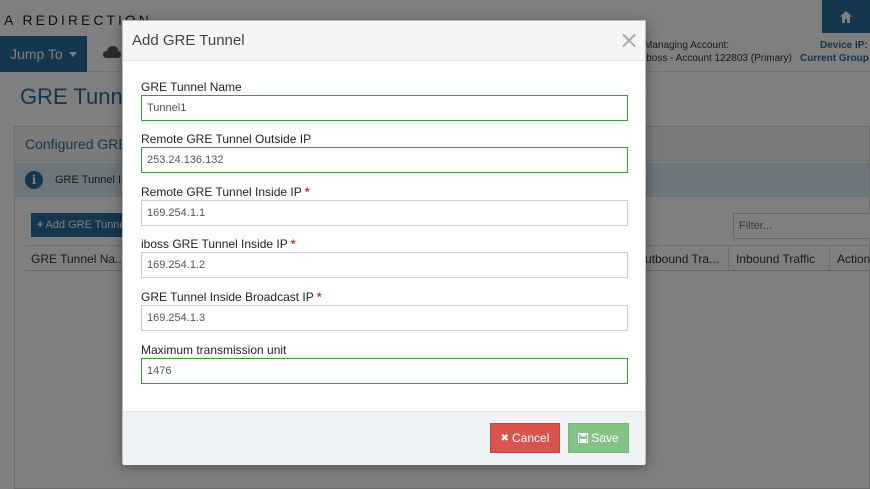 The width and height of the screenshot is (870, 489). Describe the element at coordinates (384, 213) in the screenshot. I see `remote-inside-ip-input` at that location.